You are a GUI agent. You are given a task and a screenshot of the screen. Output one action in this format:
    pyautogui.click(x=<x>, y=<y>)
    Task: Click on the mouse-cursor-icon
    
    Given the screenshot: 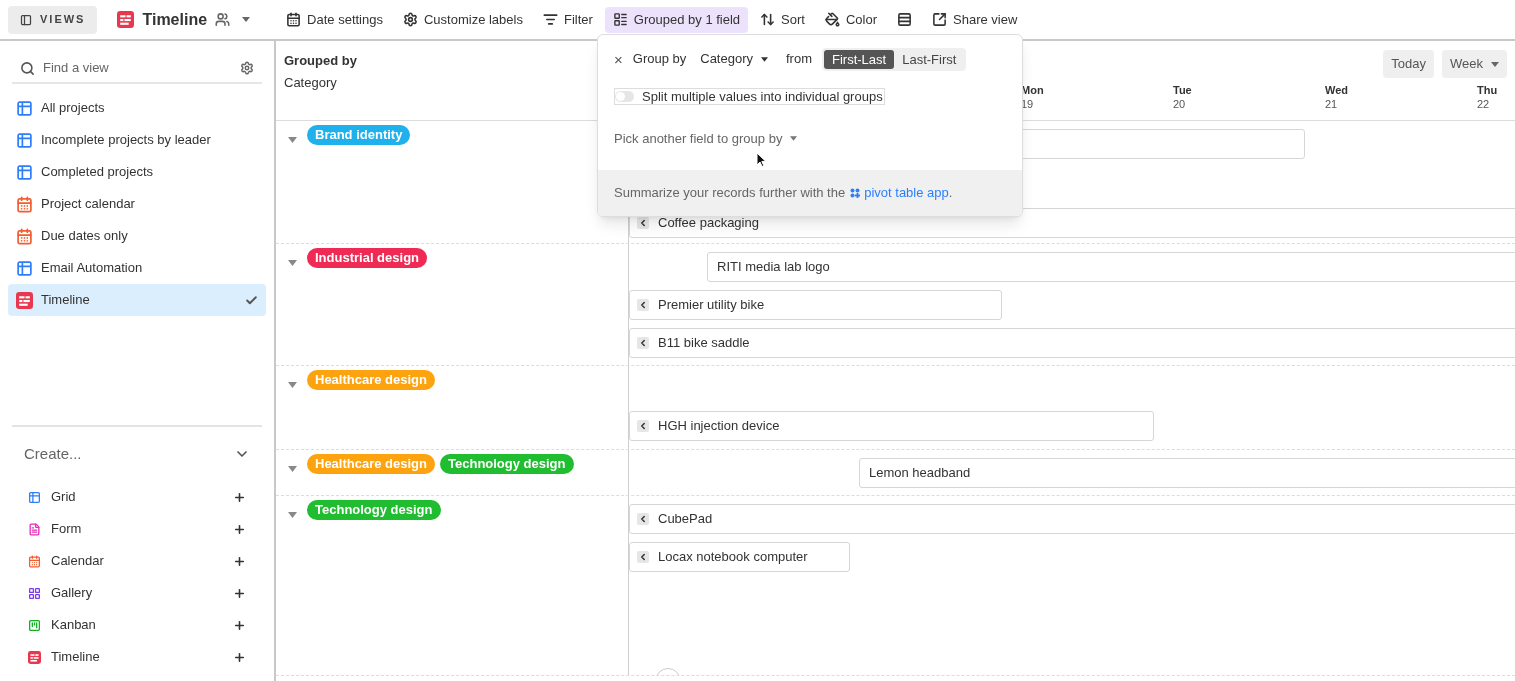 What is the action you would take?
    pyautogui.click(x=761, y=159)
    